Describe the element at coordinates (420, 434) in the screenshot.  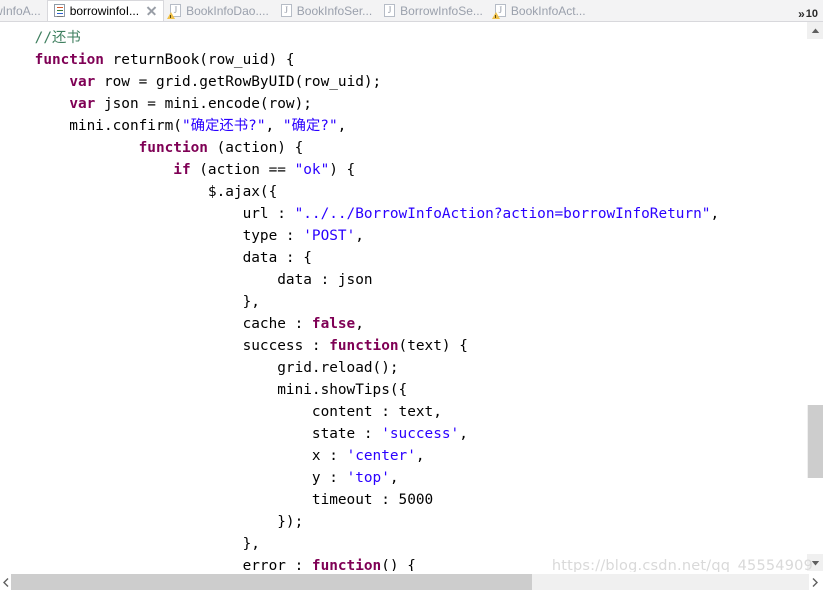
I see `code-token-str: 'success'` at that location.